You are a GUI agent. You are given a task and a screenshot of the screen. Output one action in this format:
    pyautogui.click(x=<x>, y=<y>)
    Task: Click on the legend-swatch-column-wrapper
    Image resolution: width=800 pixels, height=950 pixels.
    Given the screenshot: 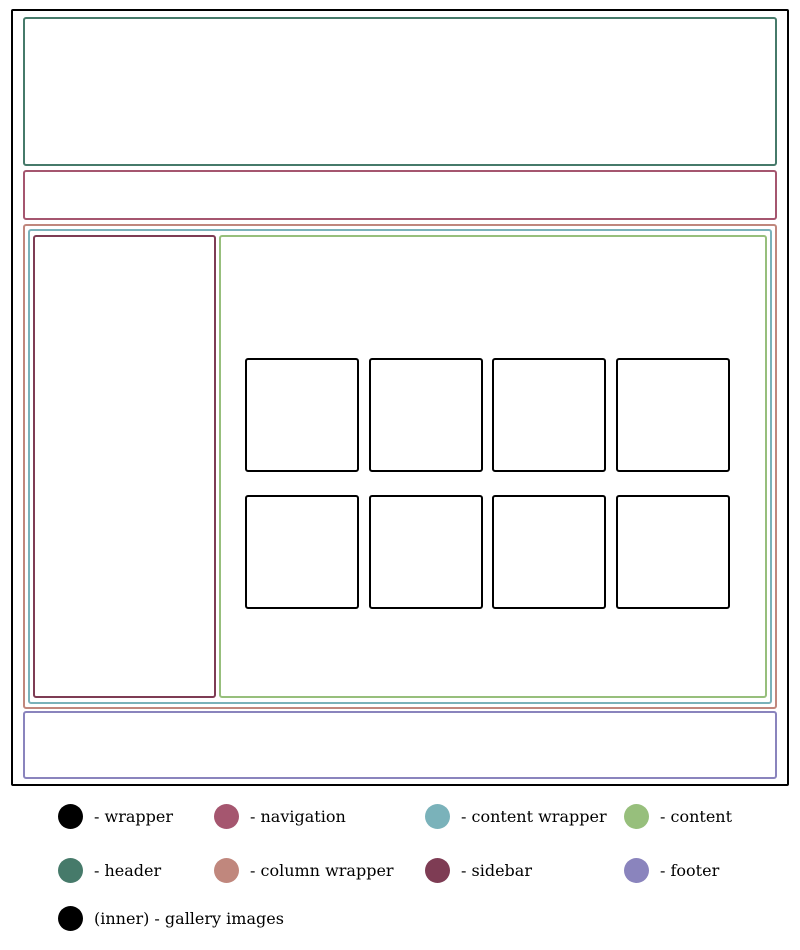 What is the action you would take?
    pyautogui.click(x=226, y=870)
    